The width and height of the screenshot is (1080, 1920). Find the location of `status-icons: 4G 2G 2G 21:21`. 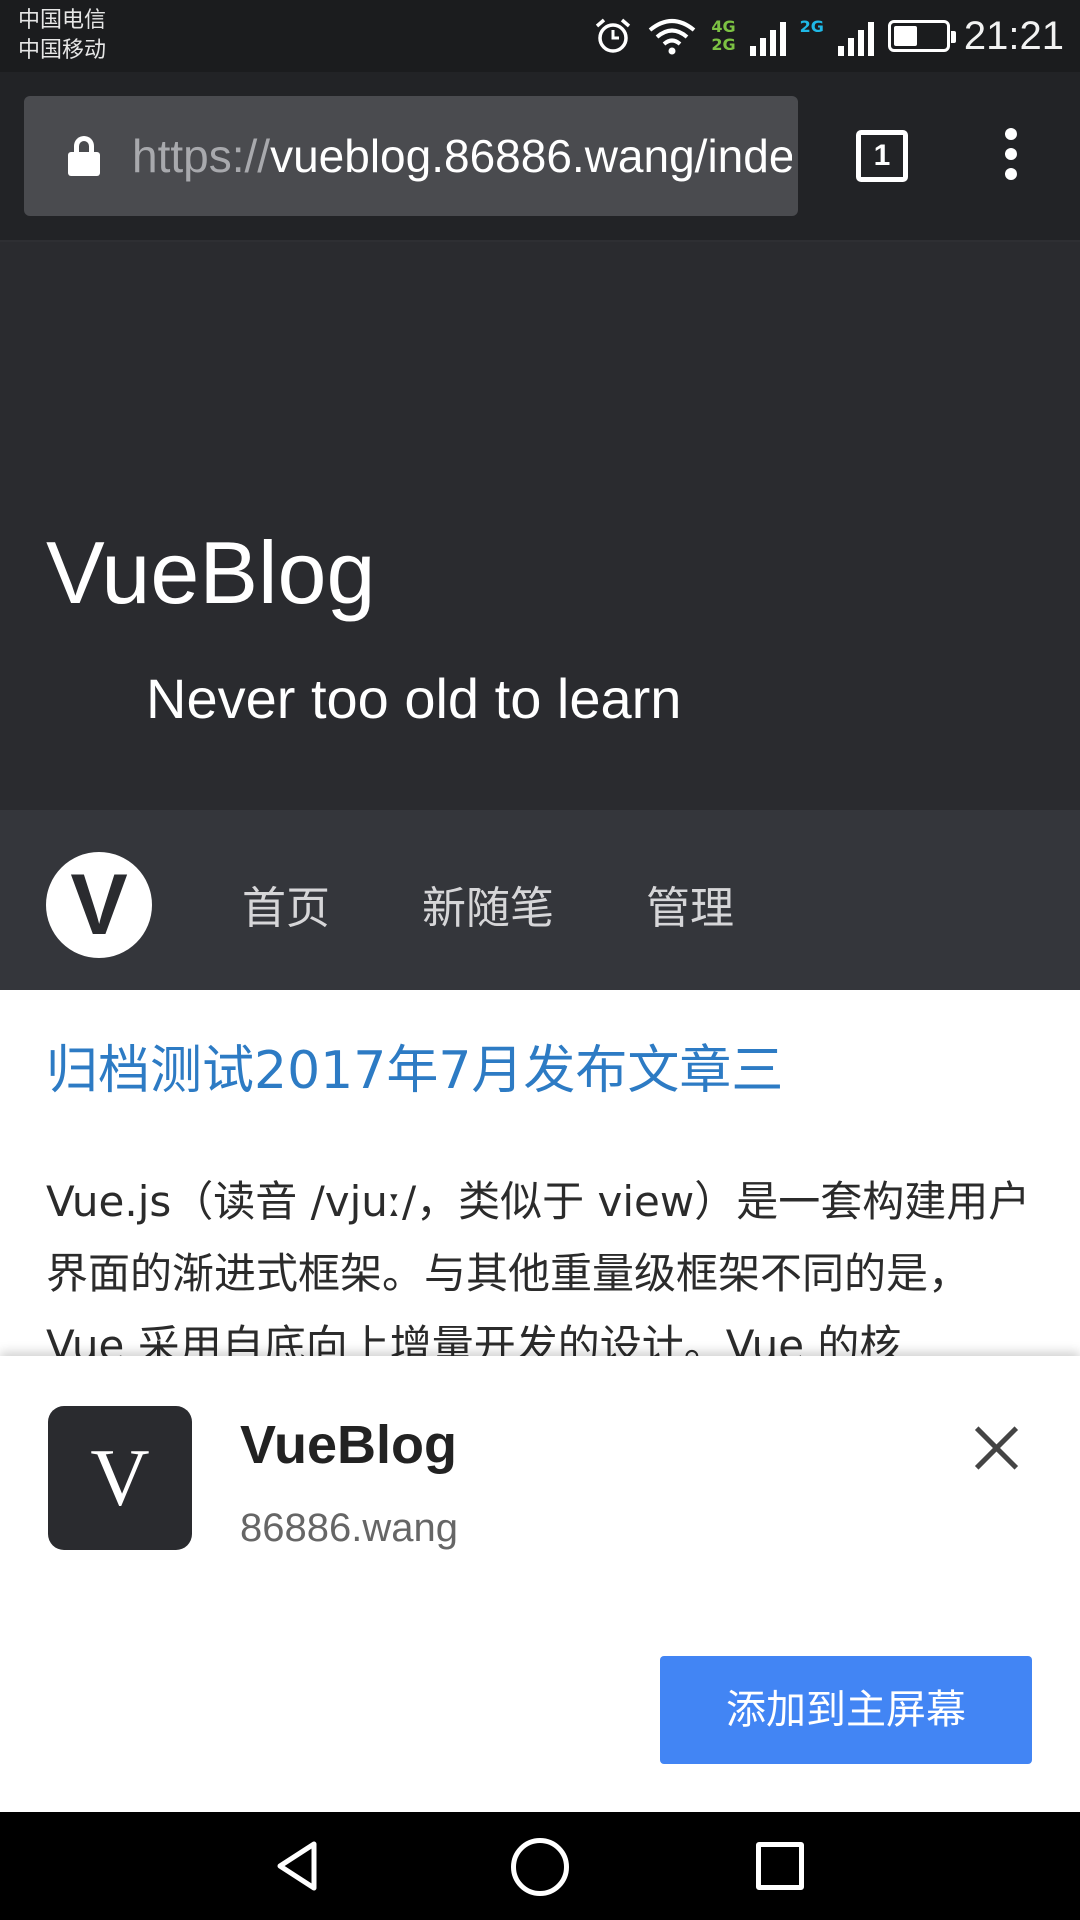

status-icons: 4G 2G 2G 21:21 is located at coordinates (828, 36).